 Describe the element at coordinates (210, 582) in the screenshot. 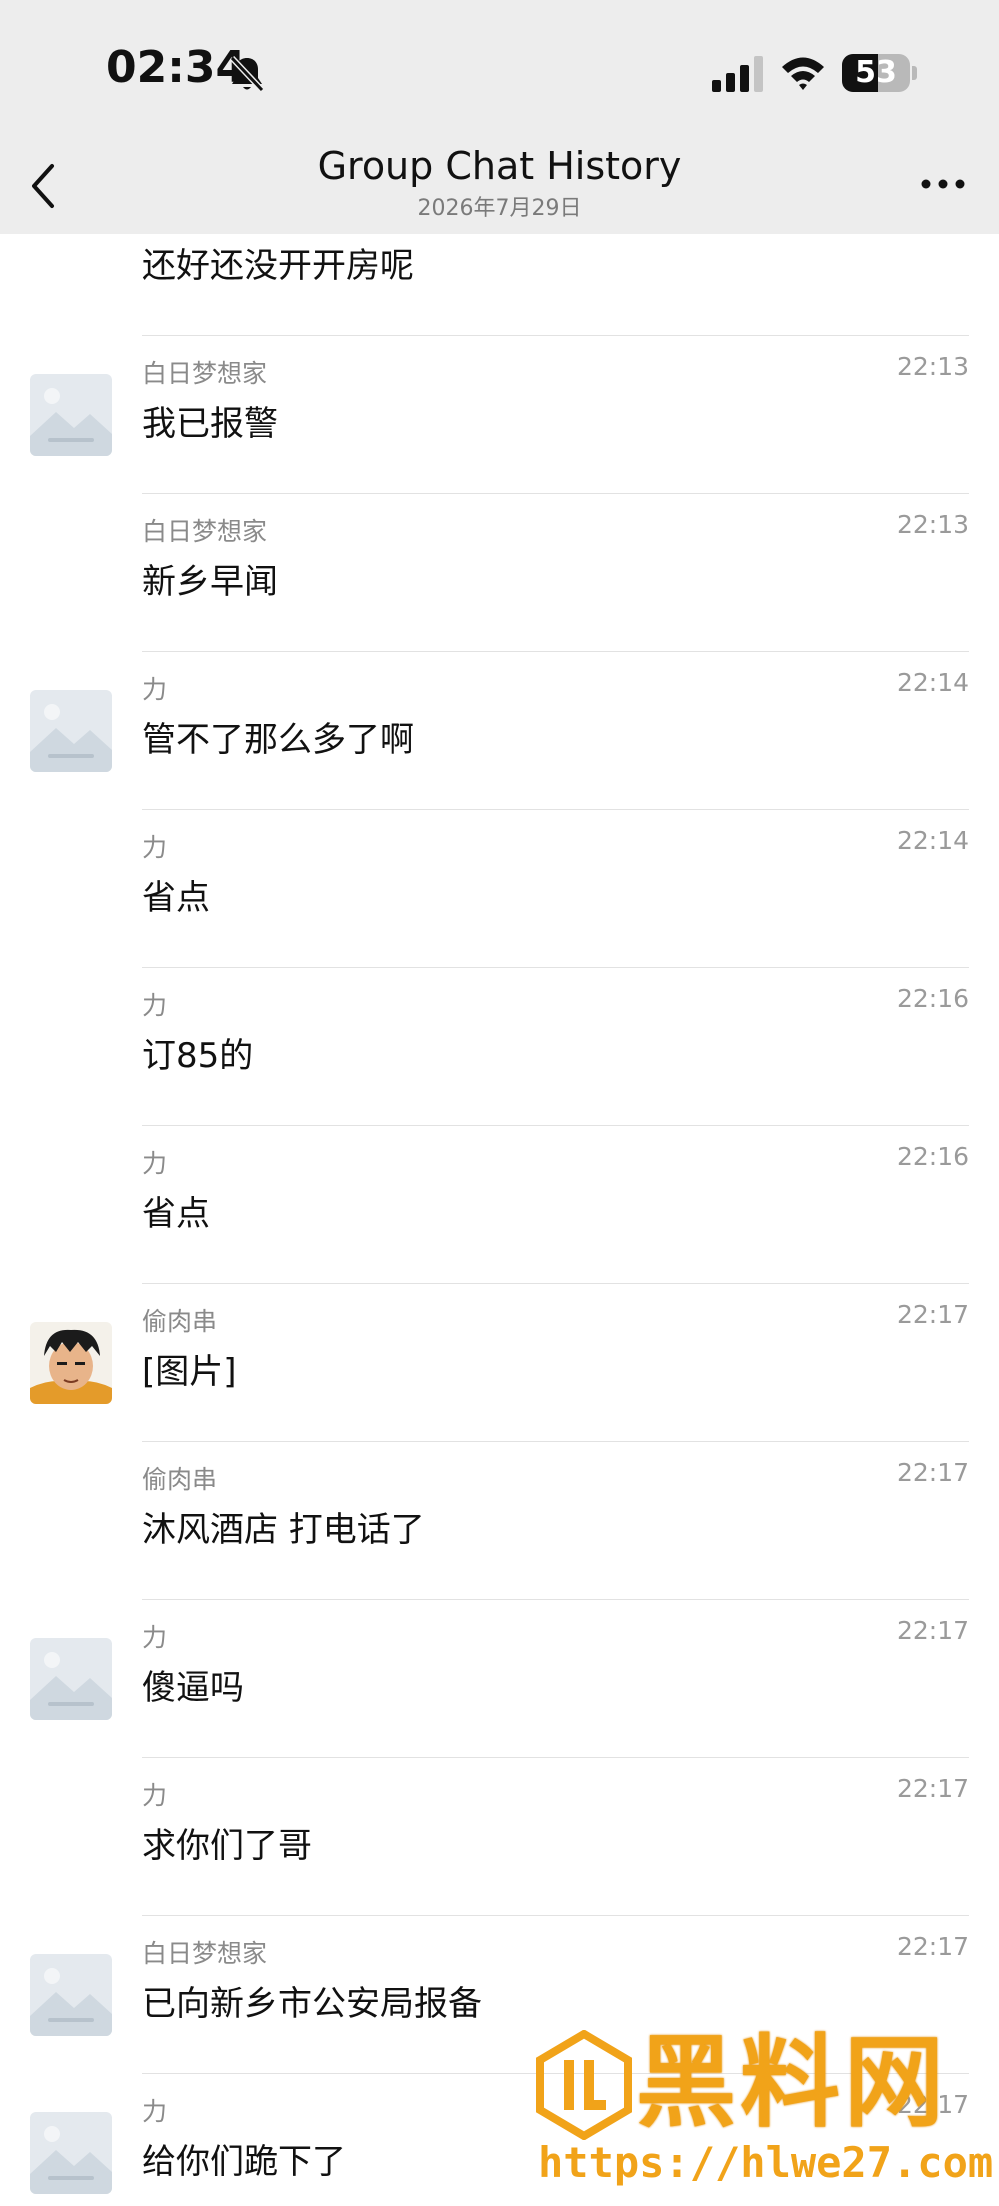

I see `message-text: 新乡早闻` at that location.